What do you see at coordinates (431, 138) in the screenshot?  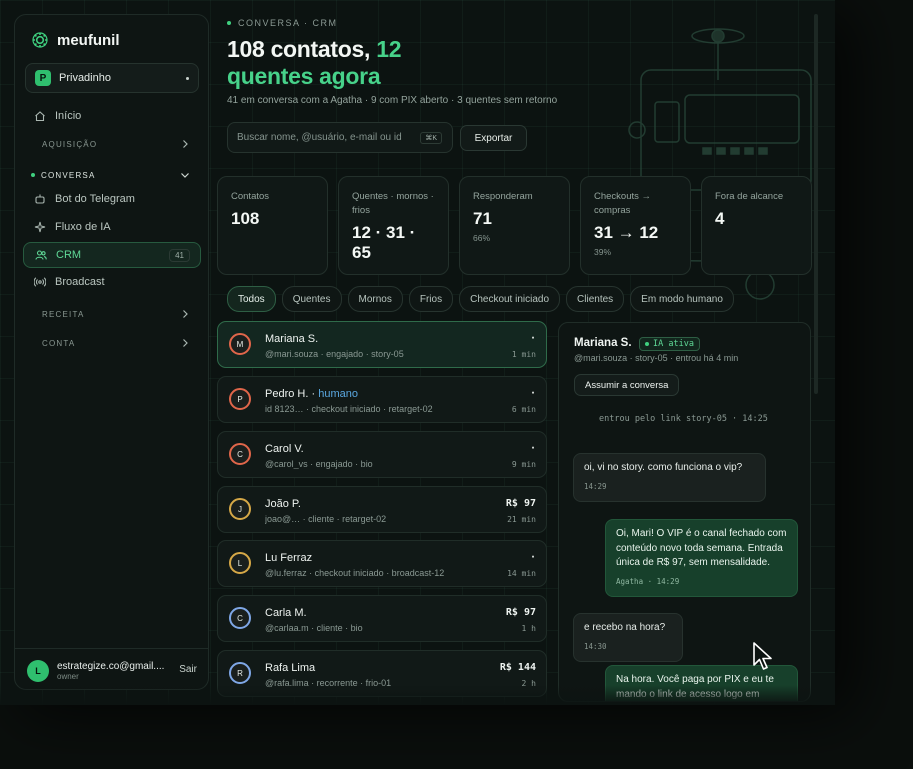 I see `shortcut-badge: ⌘K` at bounding box center [431, 138].